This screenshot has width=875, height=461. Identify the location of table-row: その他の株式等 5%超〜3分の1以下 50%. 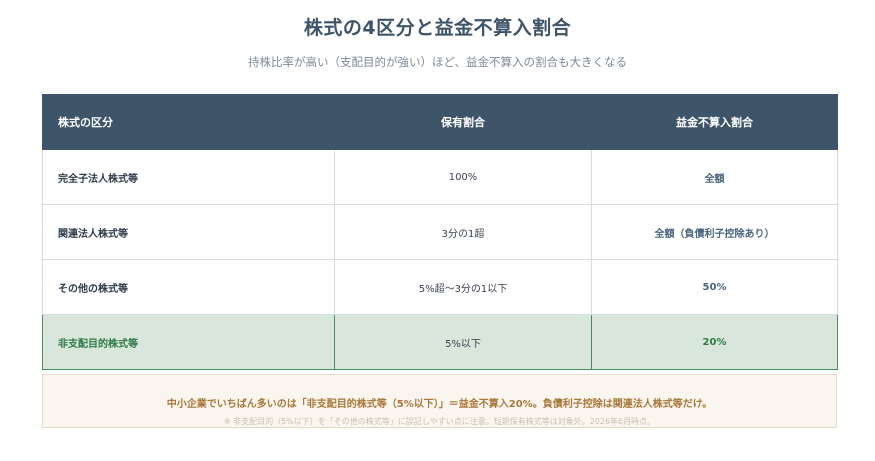
(440, 287).